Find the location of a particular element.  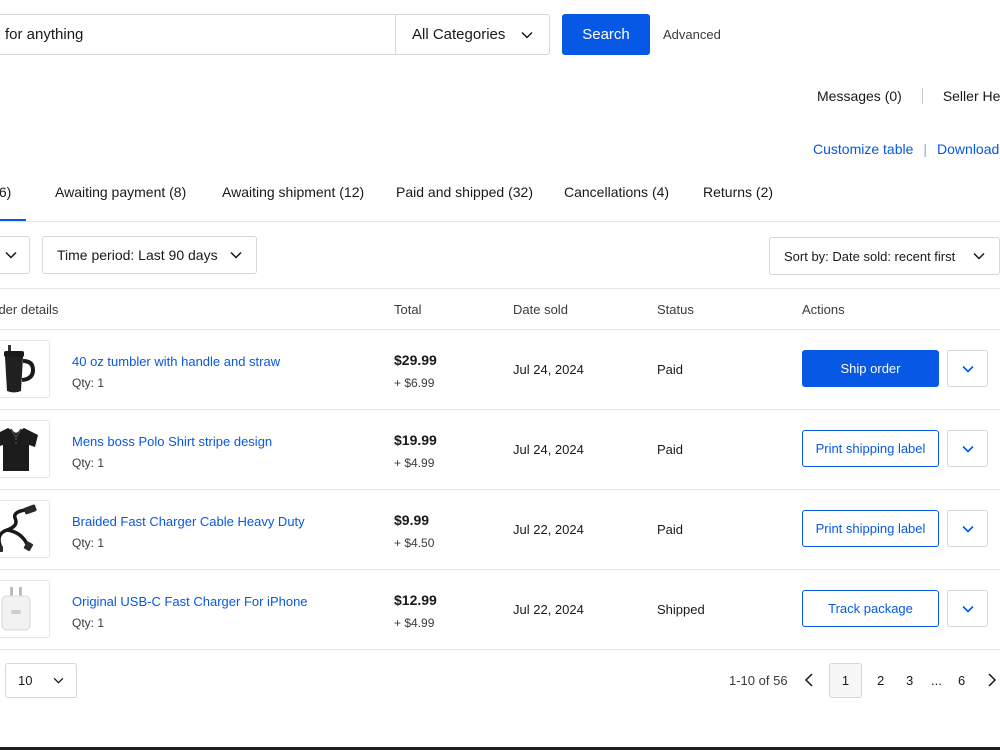

tumbler-icon is located at coordinates (20, 369).